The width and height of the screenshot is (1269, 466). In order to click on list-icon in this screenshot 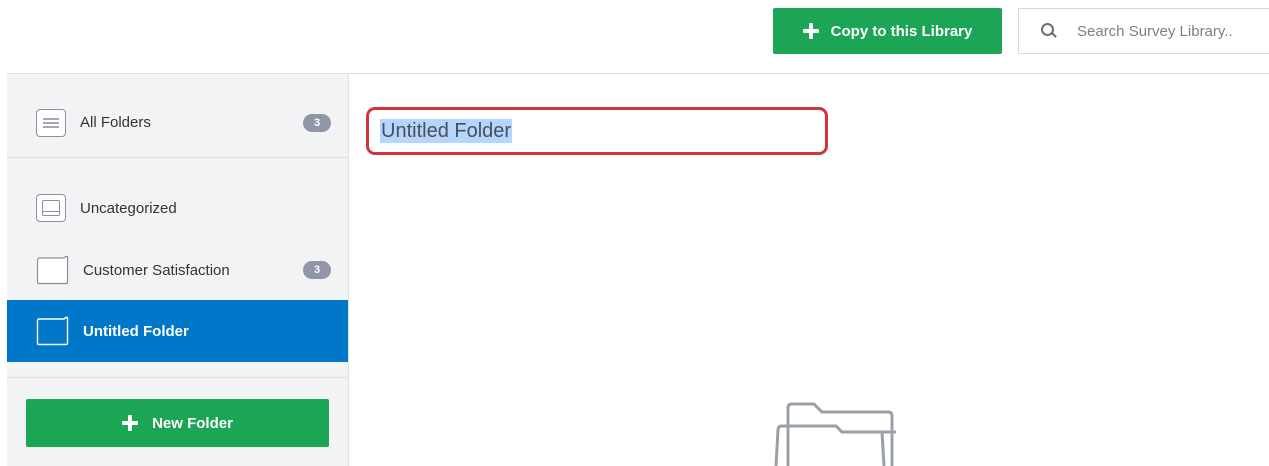, I will do `click(51, 122)`.